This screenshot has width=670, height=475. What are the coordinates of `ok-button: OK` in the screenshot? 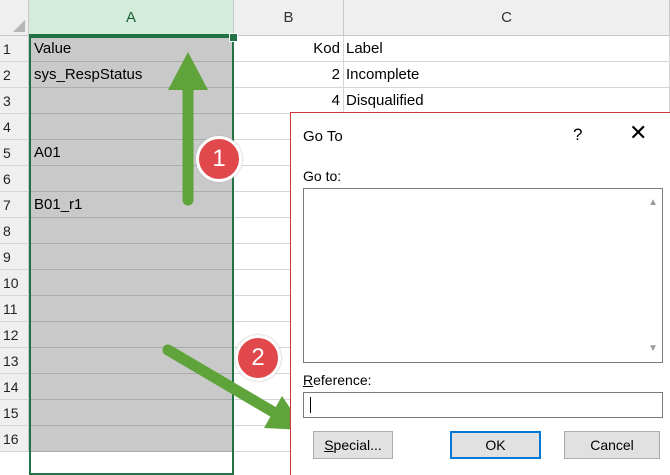 It's located at (495, 445).